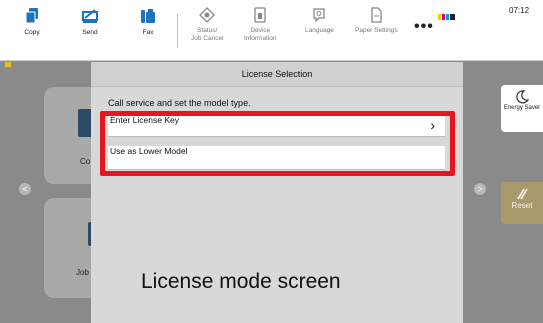 This screenshot has width=543, height=323. What do you see at coordinates (519, 10) in the screenshot?
I see `clock: 07:12` at bounding box center [519, 10].